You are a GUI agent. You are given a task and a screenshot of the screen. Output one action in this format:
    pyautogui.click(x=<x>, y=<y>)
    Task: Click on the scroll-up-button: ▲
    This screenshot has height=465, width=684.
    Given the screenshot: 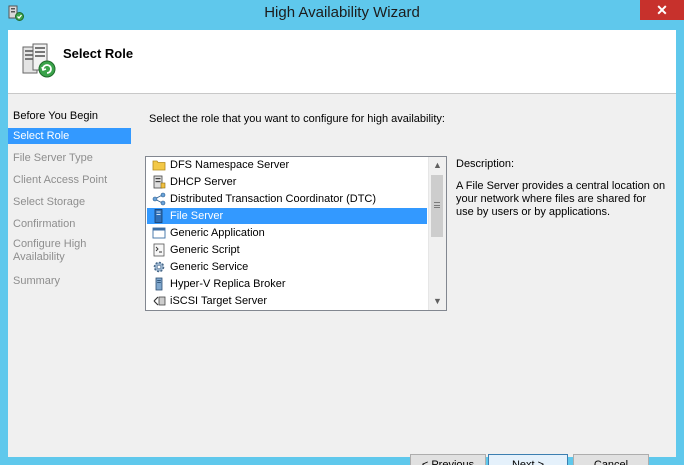 What is the action you would take?
    pyautogui.click(x=437, y=165)
    